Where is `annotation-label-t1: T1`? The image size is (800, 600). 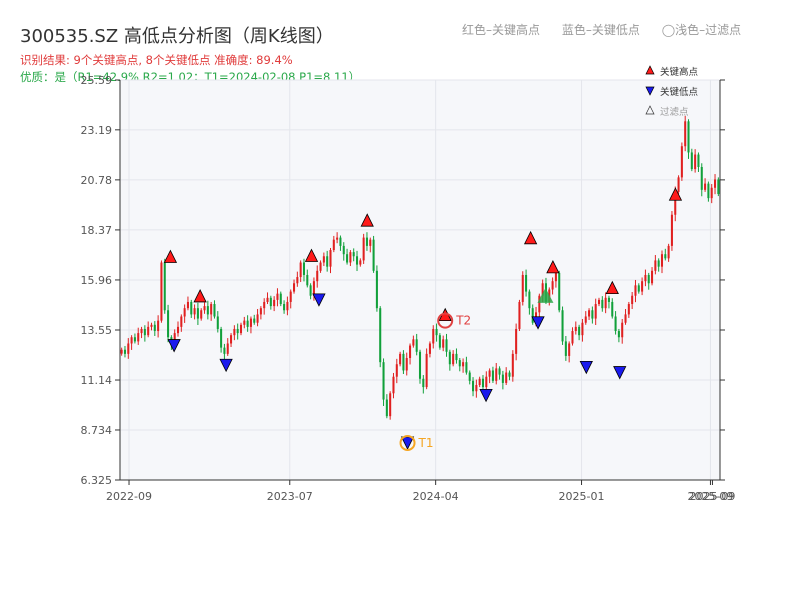
annotation-label-t1: T1 is located at coordinates (426, 443).